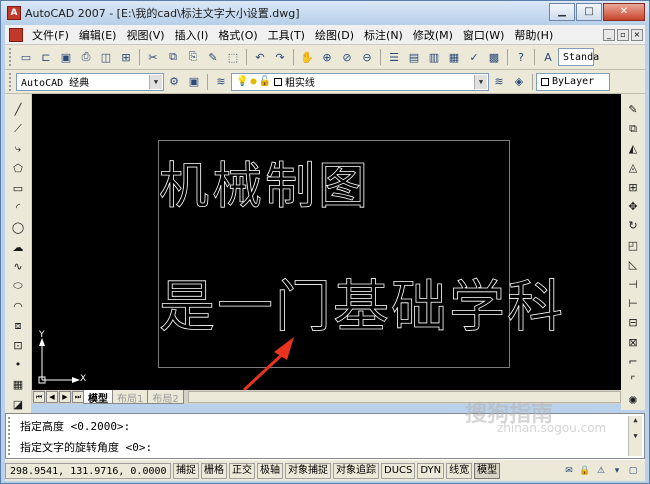 This screenshot has height=484, width=650. I want to click on snap-toggle: 捕捉, so click(186, 470).